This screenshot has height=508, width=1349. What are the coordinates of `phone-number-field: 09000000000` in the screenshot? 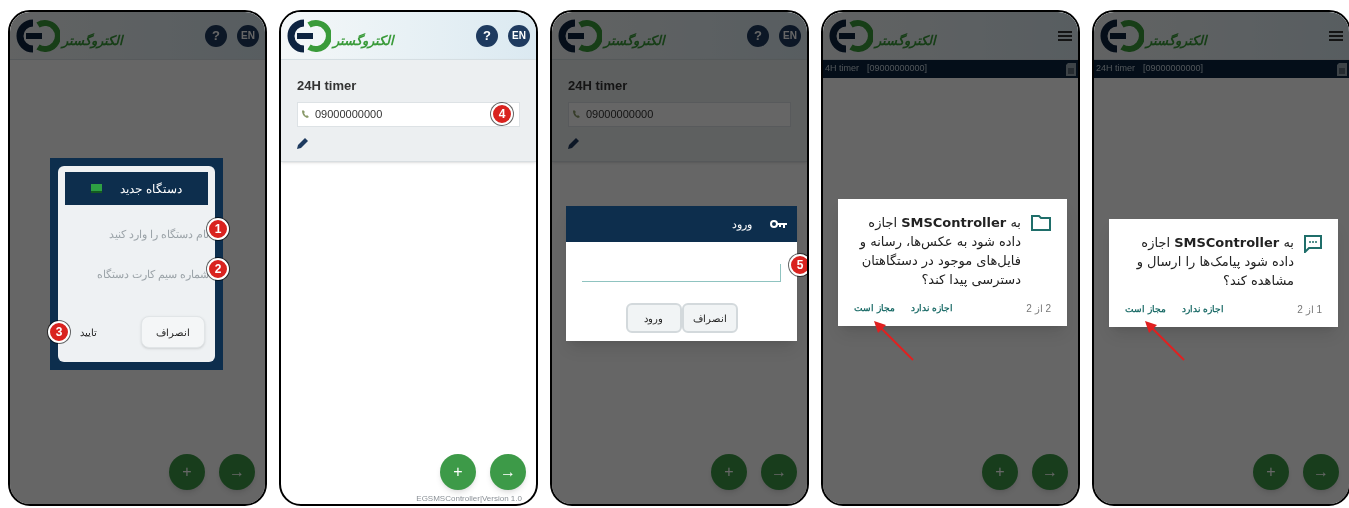 It's located at (679, 114).